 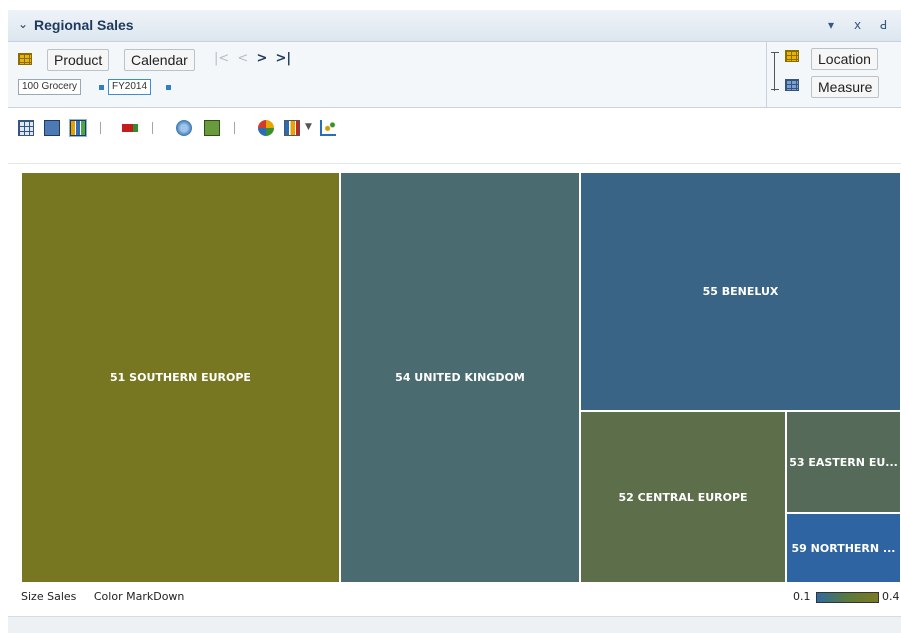 What do you see at coordinates (23, 24) in the screenshot?
I see `collapse-chevron-icon: ⌄` at bounding box center [23, 24].